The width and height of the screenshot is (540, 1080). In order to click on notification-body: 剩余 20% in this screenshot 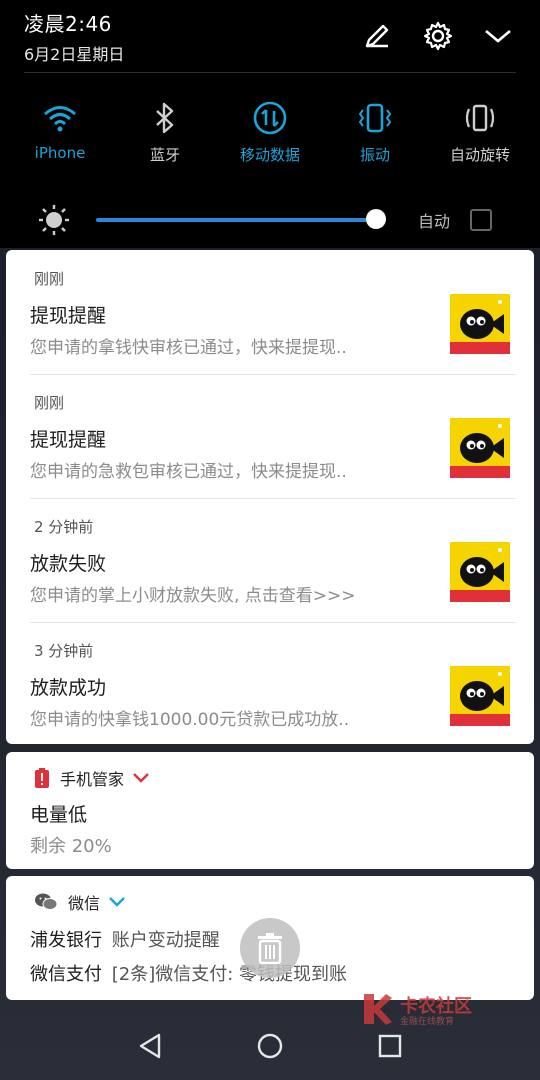, I will do `click(71, 846)`.